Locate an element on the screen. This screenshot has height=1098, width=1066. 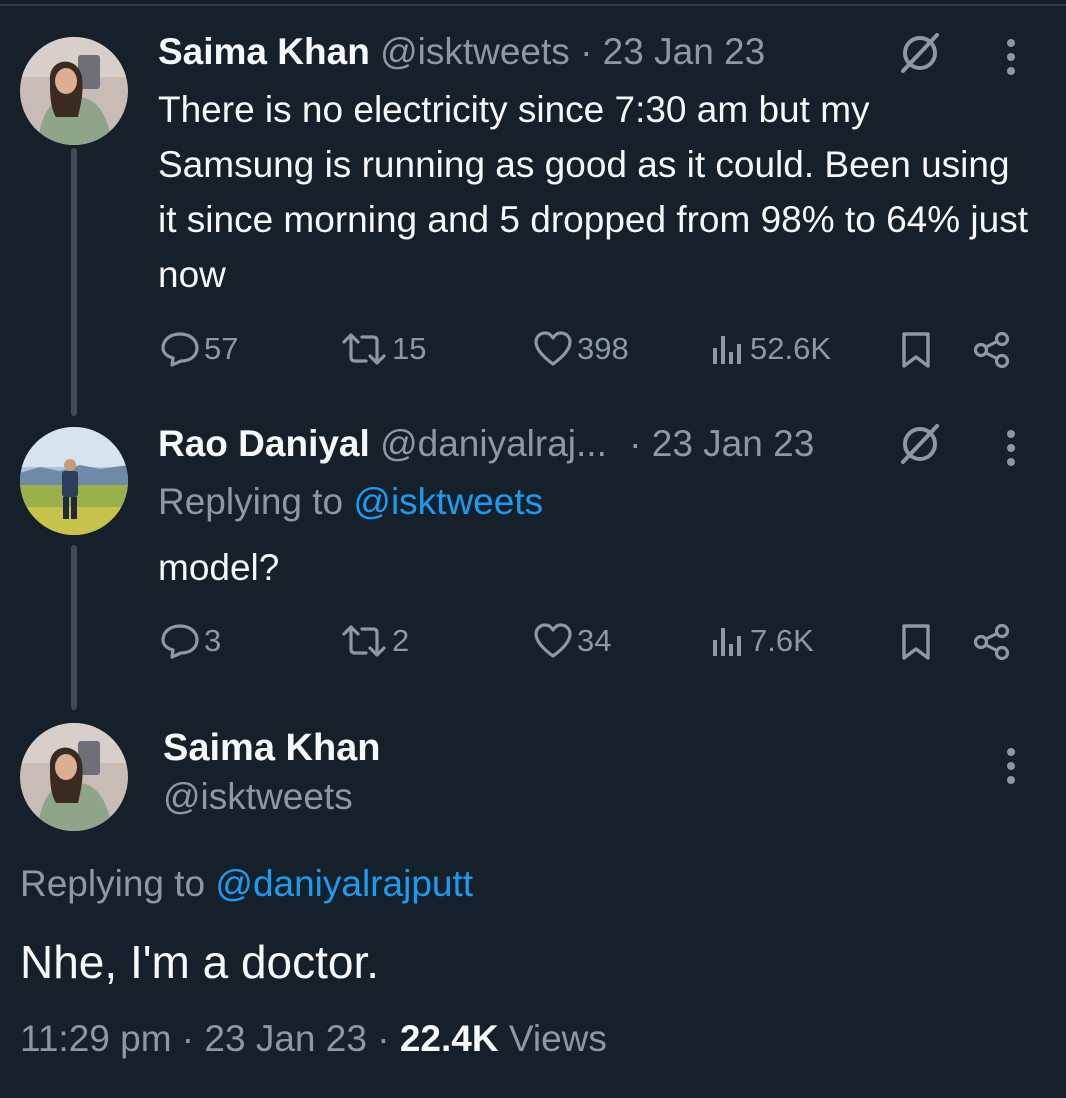
retweet-button: 2 is located at coordinates (374, 641).